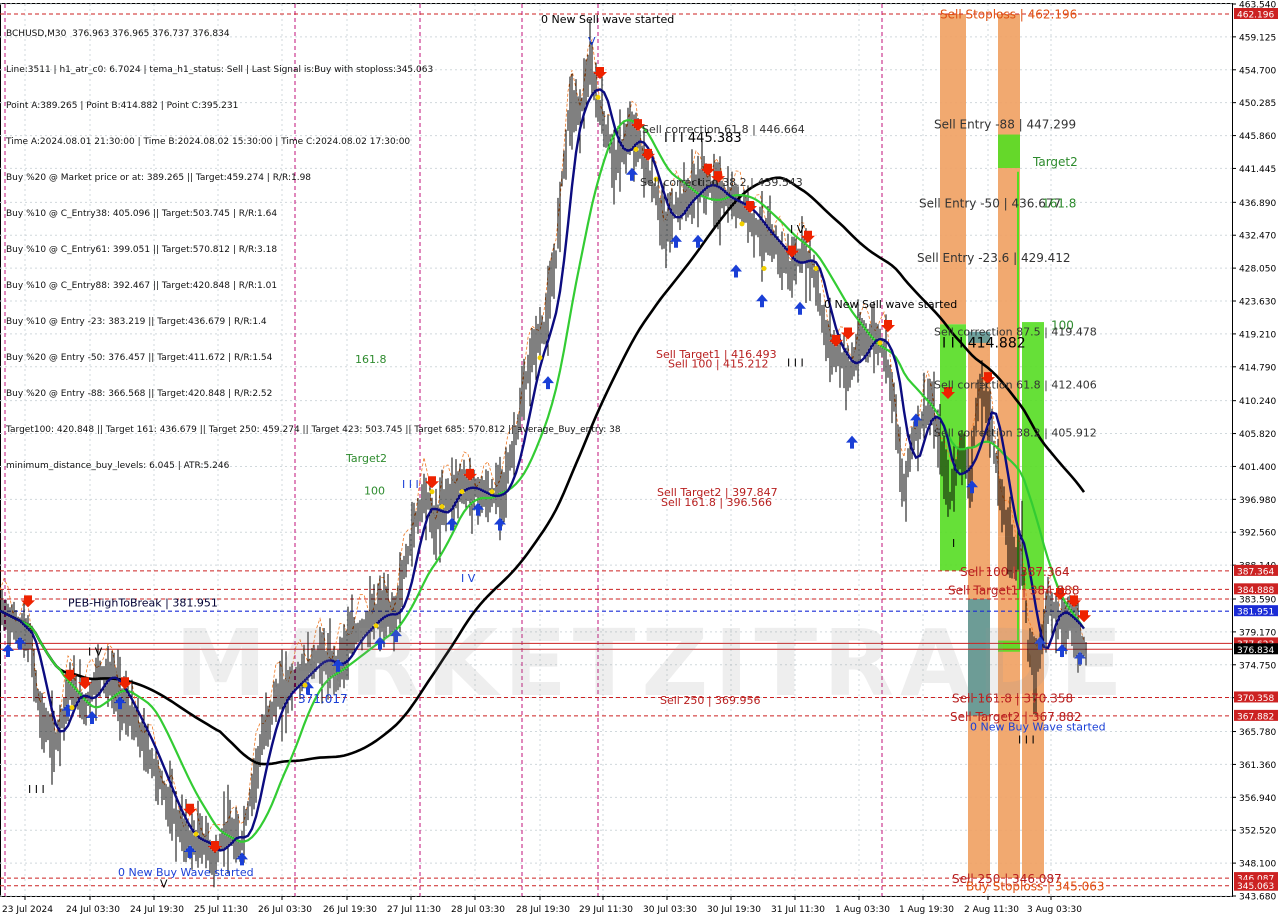 Image resolution: width=1280 pixels, height=924 pixels. What do you see at coordinates (1257, 766) in the screenshot?
I see `y-tick-label: 361.360` at bounding box center [1257, 766].